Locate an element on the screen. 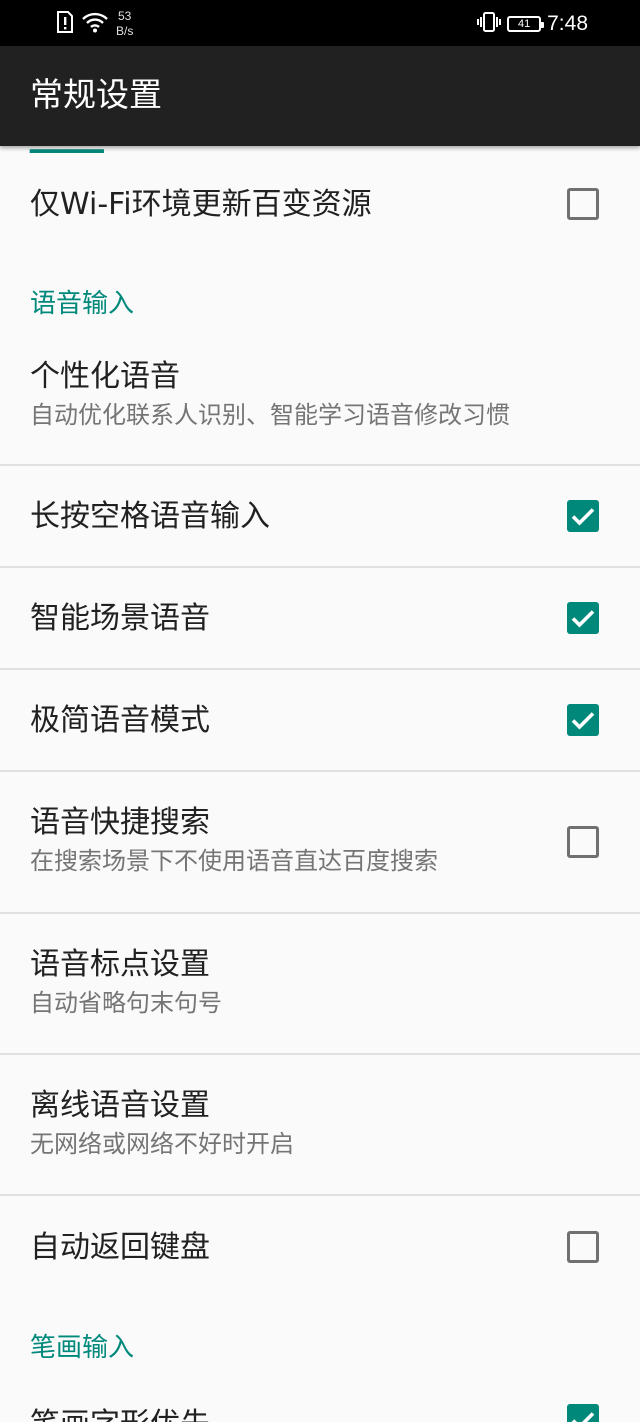 The width and height of the screenshot is (640, 1422). net-speed: 53 B/s is located at coordinates (124, 24).